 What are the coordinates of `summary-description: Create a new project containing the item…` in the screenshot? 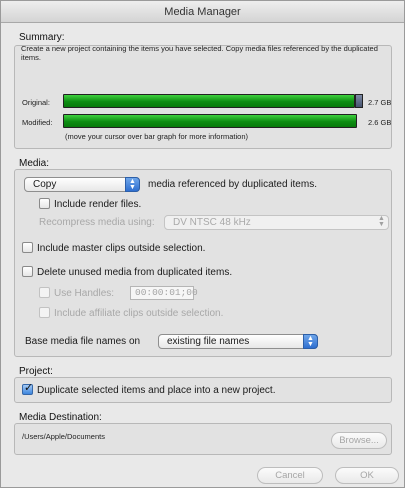 It's located at (199, 53).